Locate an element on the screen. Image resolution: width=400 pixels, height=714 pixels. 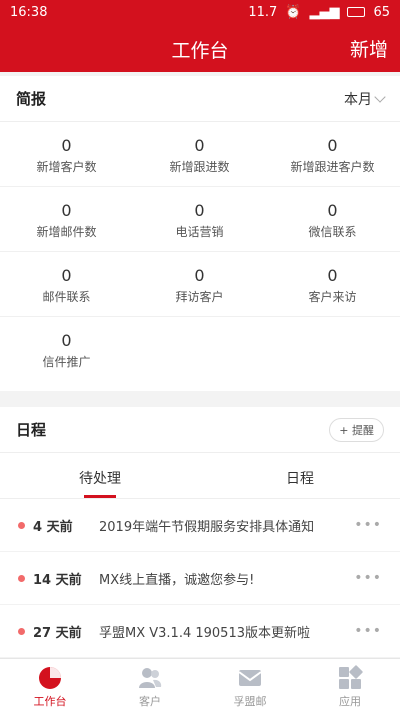
item-days: 27 天前 is located at coordinates (57, 633).